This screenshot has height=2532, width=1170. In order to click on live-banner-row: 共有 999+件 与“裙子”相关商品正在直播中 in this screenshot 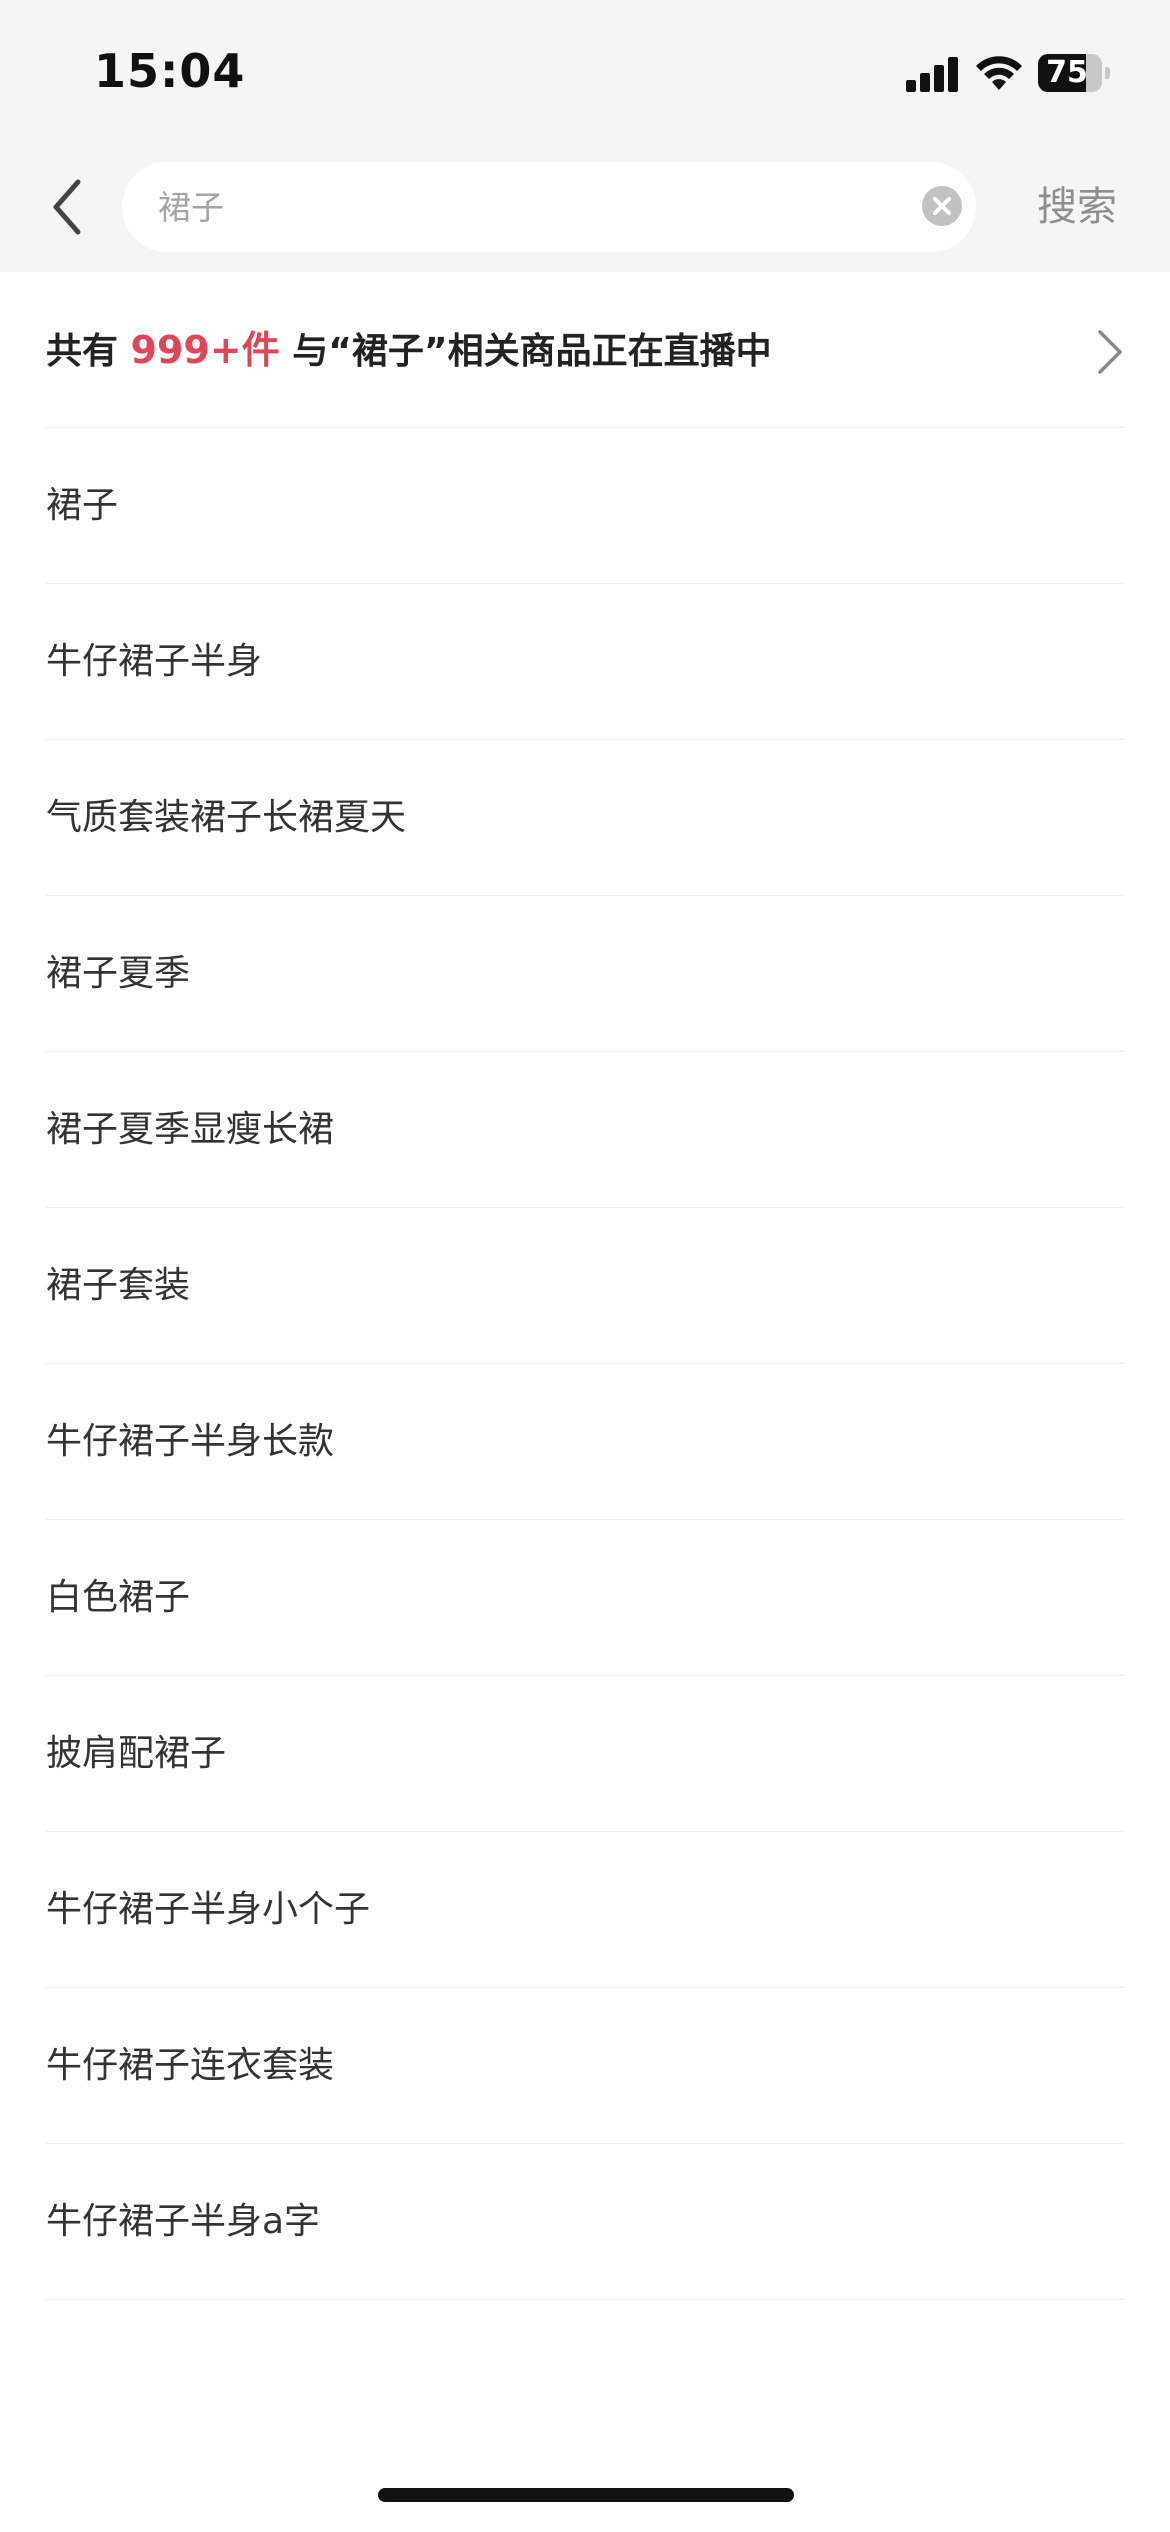, I will do `click(585, 350)`.